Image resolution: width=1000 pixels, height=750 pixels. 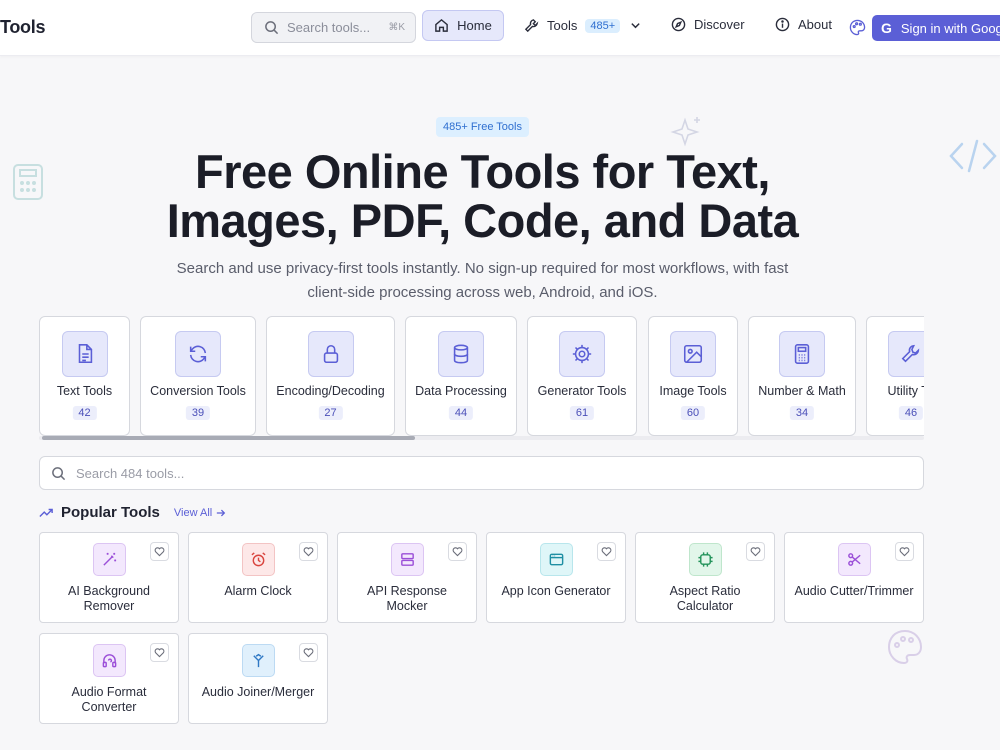 What do you see at coordinates (84, 413) in the screenshot?
I see `category-count: 42` at bounding box center [84, 413].